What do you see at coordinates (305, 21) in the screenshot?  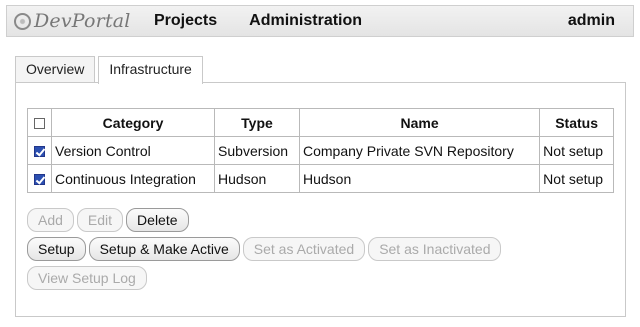 I see `nav-administration: Administration` at bounding box center [305, 21].